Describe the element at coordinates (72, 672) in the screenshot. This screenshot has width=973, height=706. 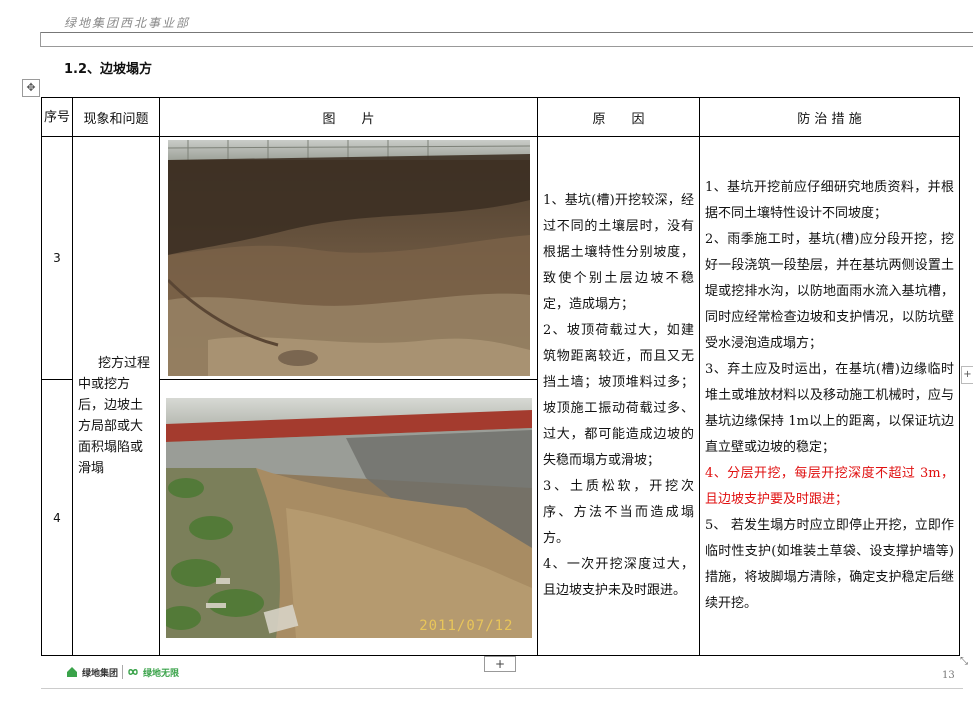
I see `house-logo-icon` at that location.